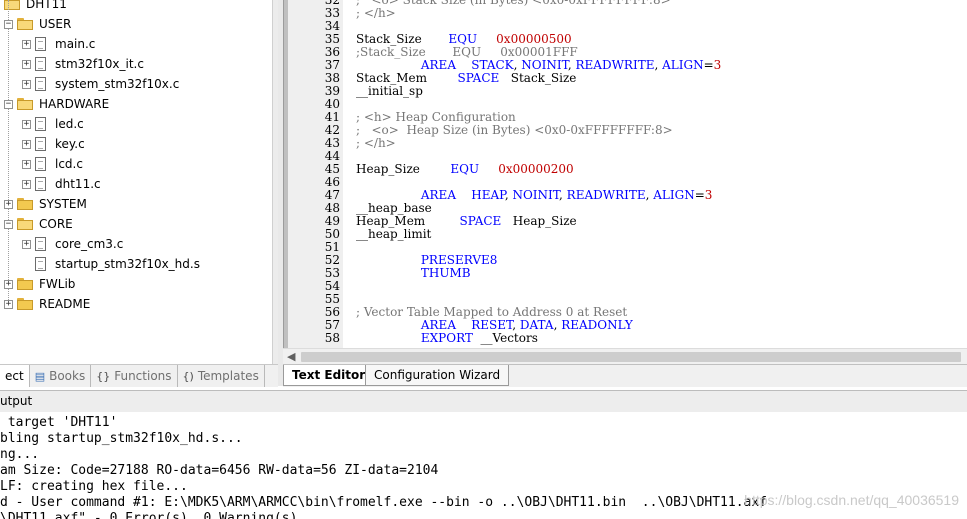 This screenshot has height=519, width=967. I want to click on tree-group-label: HARDWARE, so click(74, 104).